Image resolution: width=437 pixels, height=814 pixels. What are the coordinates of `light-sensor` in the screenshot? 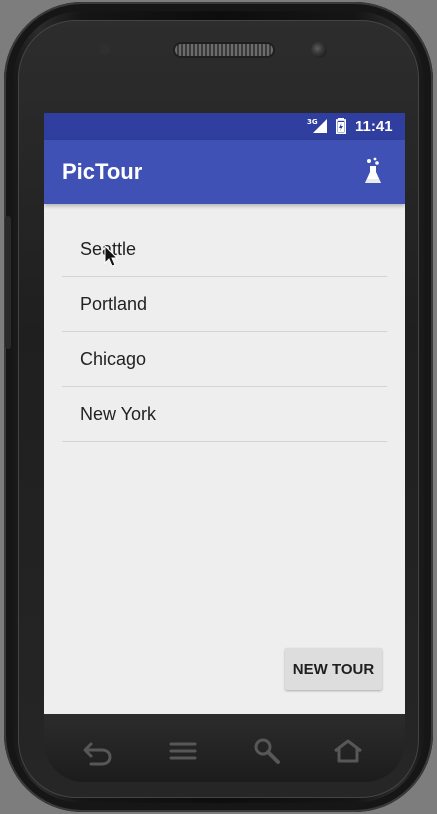 It's located at (127, 49).